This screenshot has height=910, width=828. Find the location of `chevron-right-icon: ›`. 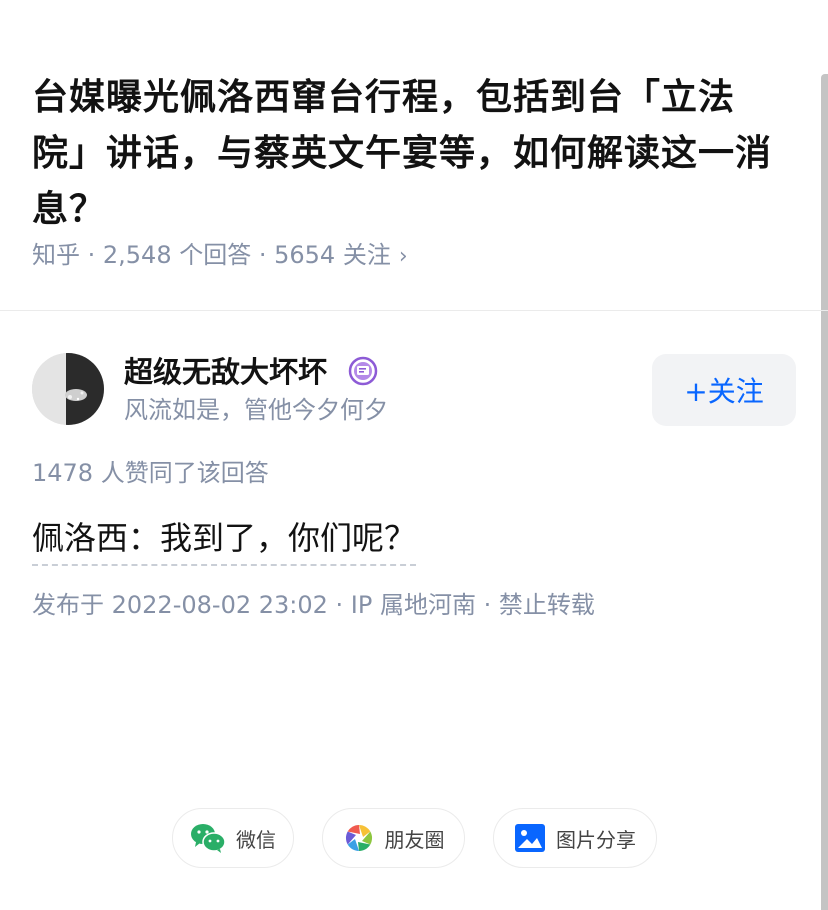

chevron-right-icon: › is located at coordinates (403, 256).